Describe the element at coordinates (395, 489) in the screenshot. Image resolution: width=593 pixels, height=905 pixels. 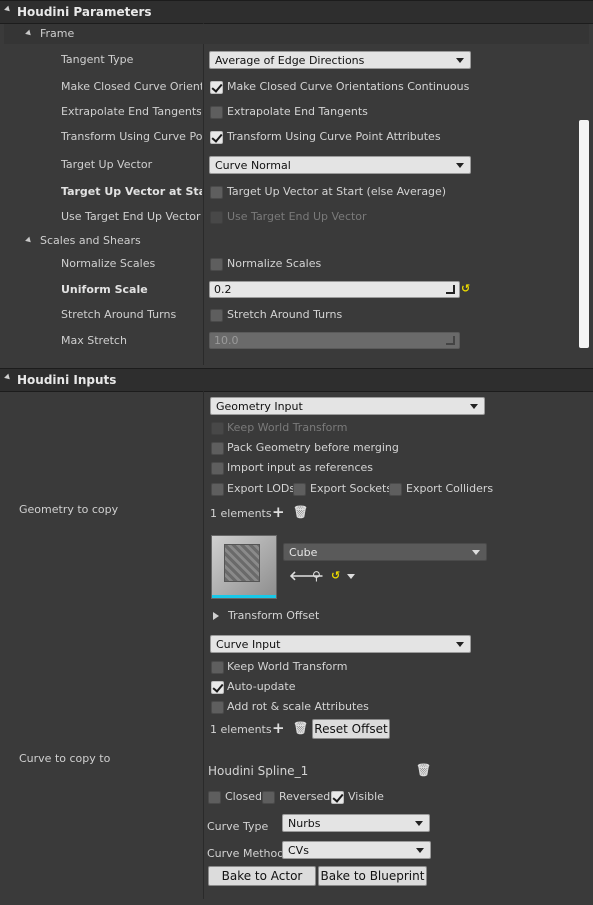
I see `export-colliders-checkbox` at that location.